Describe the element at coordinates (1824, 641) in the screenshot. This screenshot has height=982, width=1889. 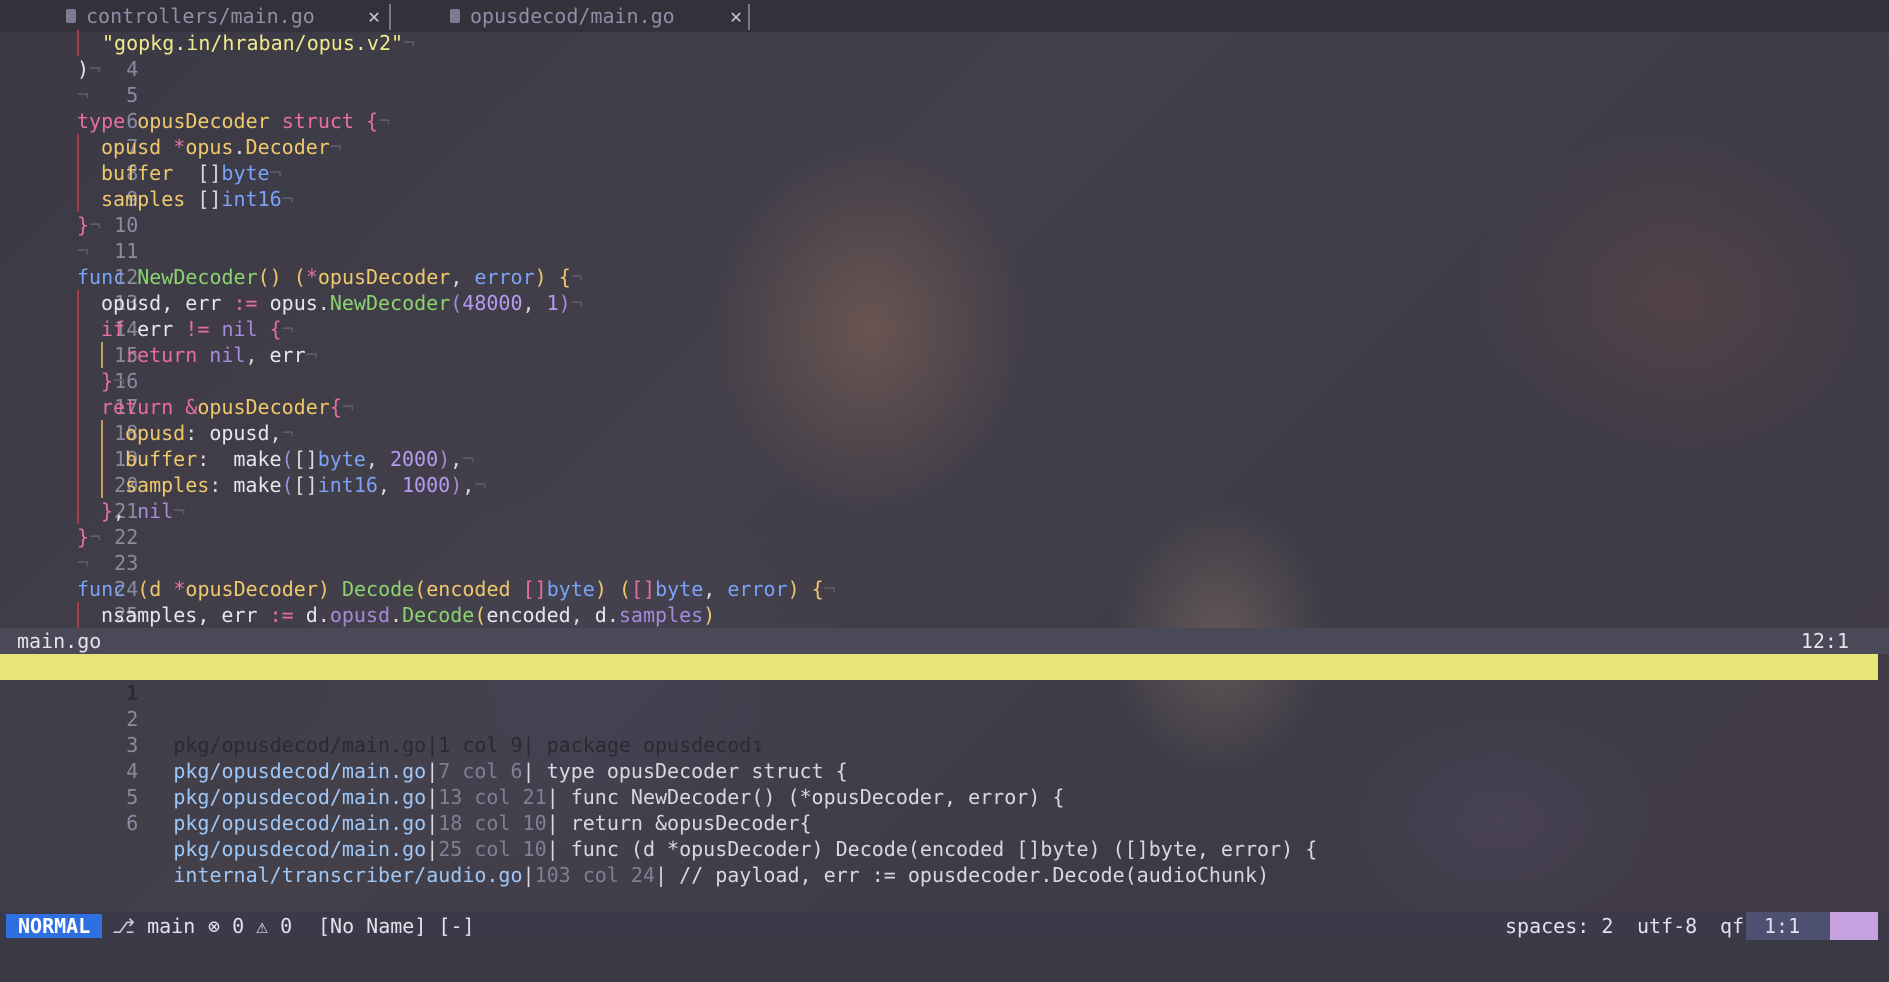
I see `window-cursor-position: 12:1` at that location.